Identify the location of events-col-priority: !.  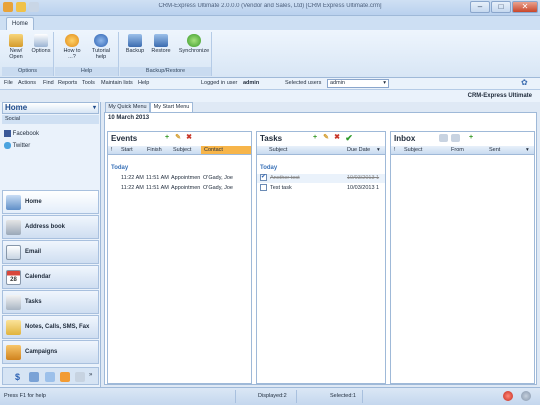
(112, 150).